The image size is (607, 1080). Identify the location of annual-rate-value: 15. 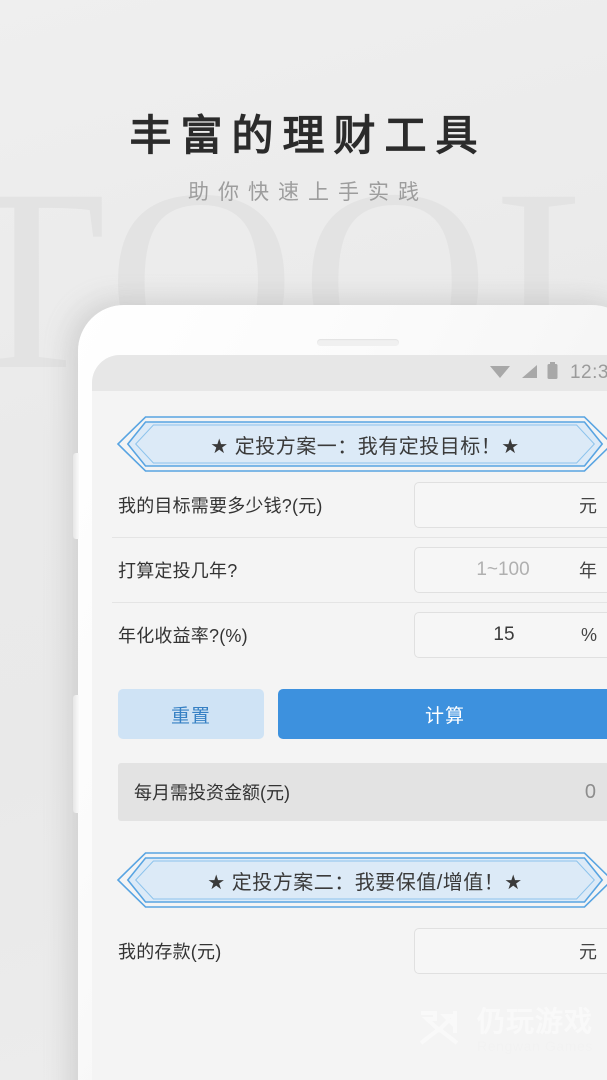
(504, 634).